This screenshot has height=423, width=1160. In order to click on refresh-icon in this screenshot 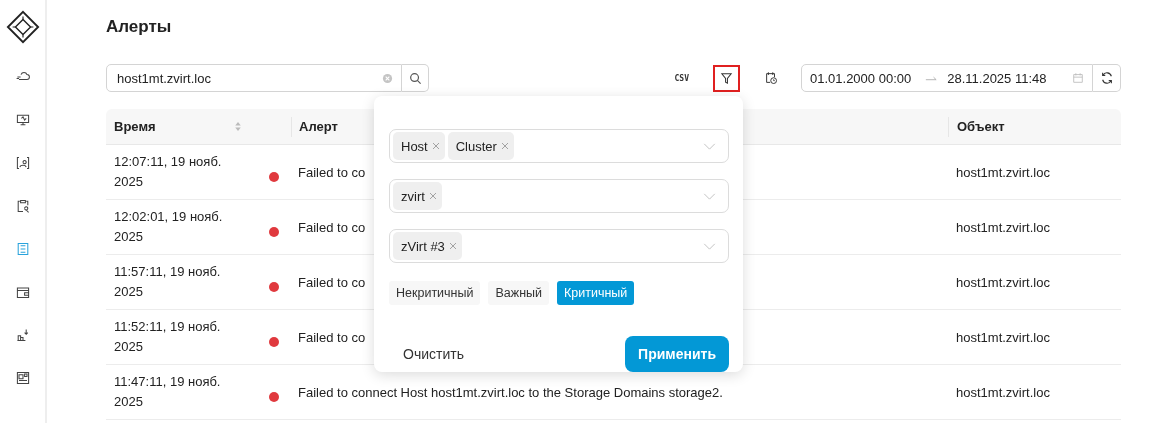, I will do `click(1106, 78)`.